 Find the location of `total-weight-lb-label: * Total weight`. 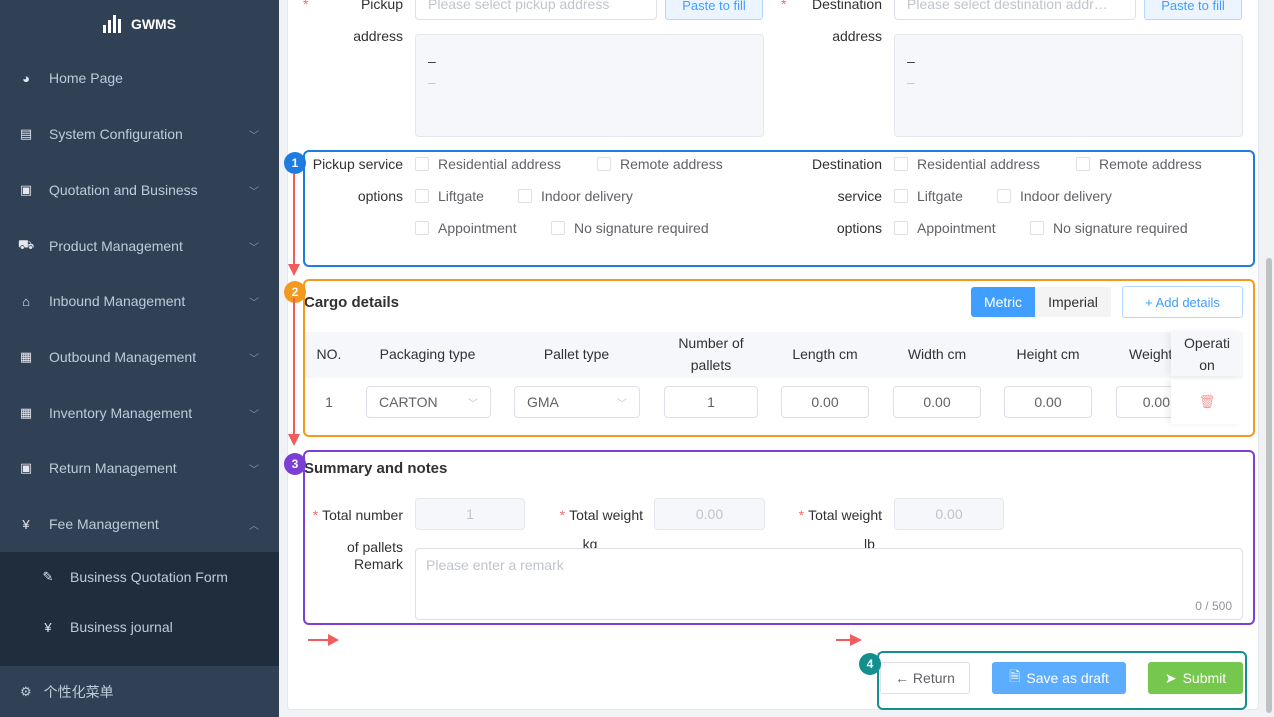

total-weight-lb-label: * Total weight is located at coordinates (829, 515).